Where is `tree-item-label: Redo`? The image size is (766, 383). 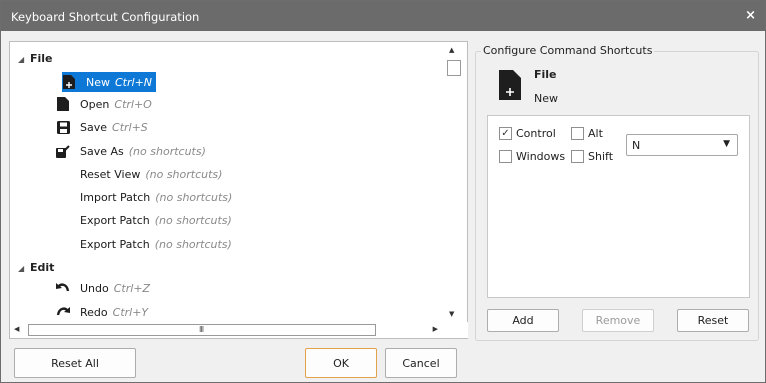
tree-item-label: Redo is located at coordinates (94, 312).